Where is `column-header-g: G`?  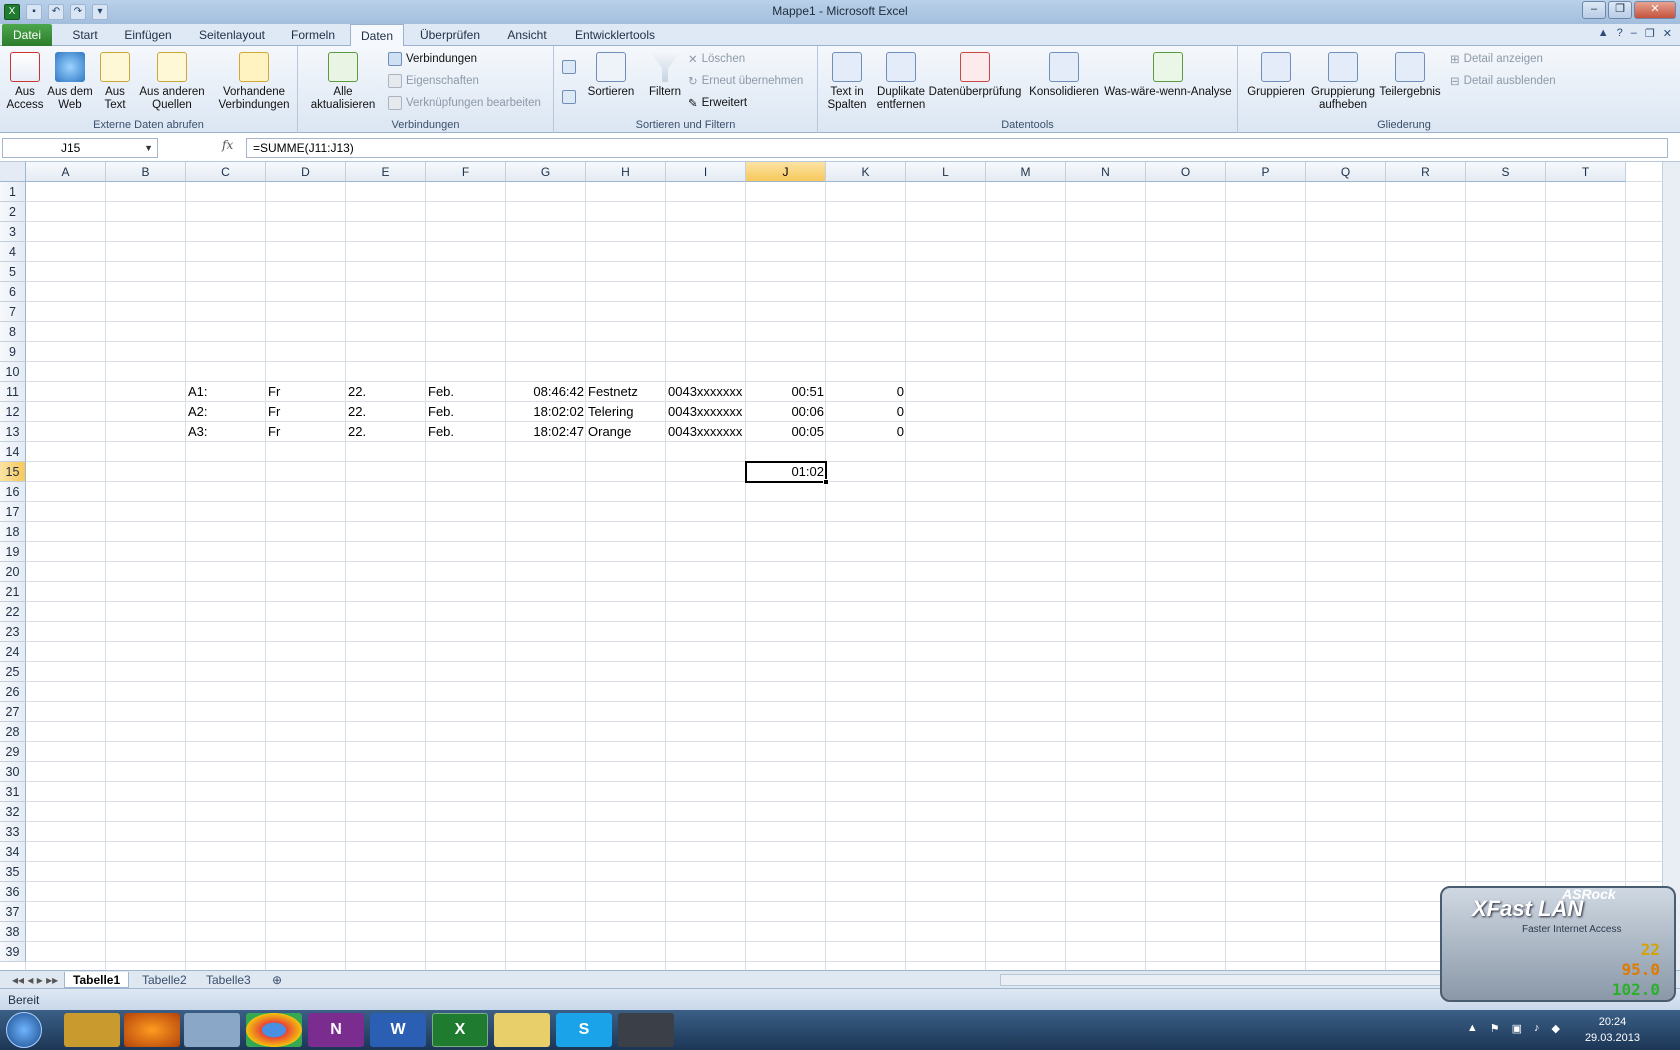
column-header-g: G is located at coordinates (546, 172).